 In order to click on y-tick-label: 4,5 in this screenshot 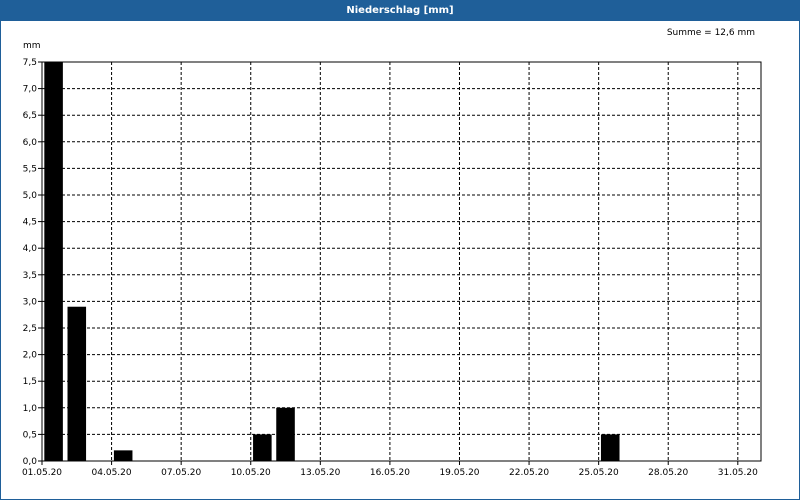, I will do `click(30, 223)`.